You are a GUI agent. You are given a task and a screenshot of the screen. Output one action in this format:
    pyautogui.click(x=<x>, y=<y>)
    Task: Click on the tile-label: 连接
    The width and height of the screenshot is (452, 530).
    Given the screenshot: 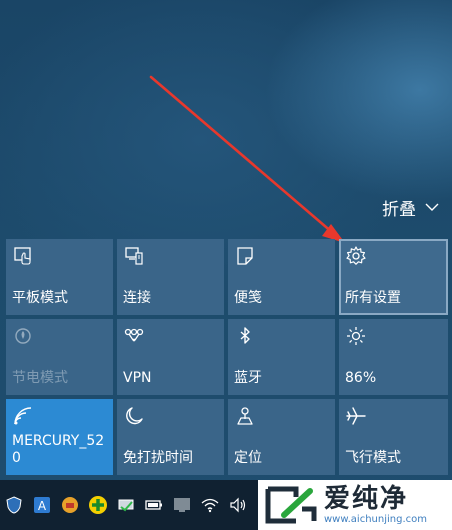 What is the action you would take?
    pyautogui.click(x=137, y=298)
    